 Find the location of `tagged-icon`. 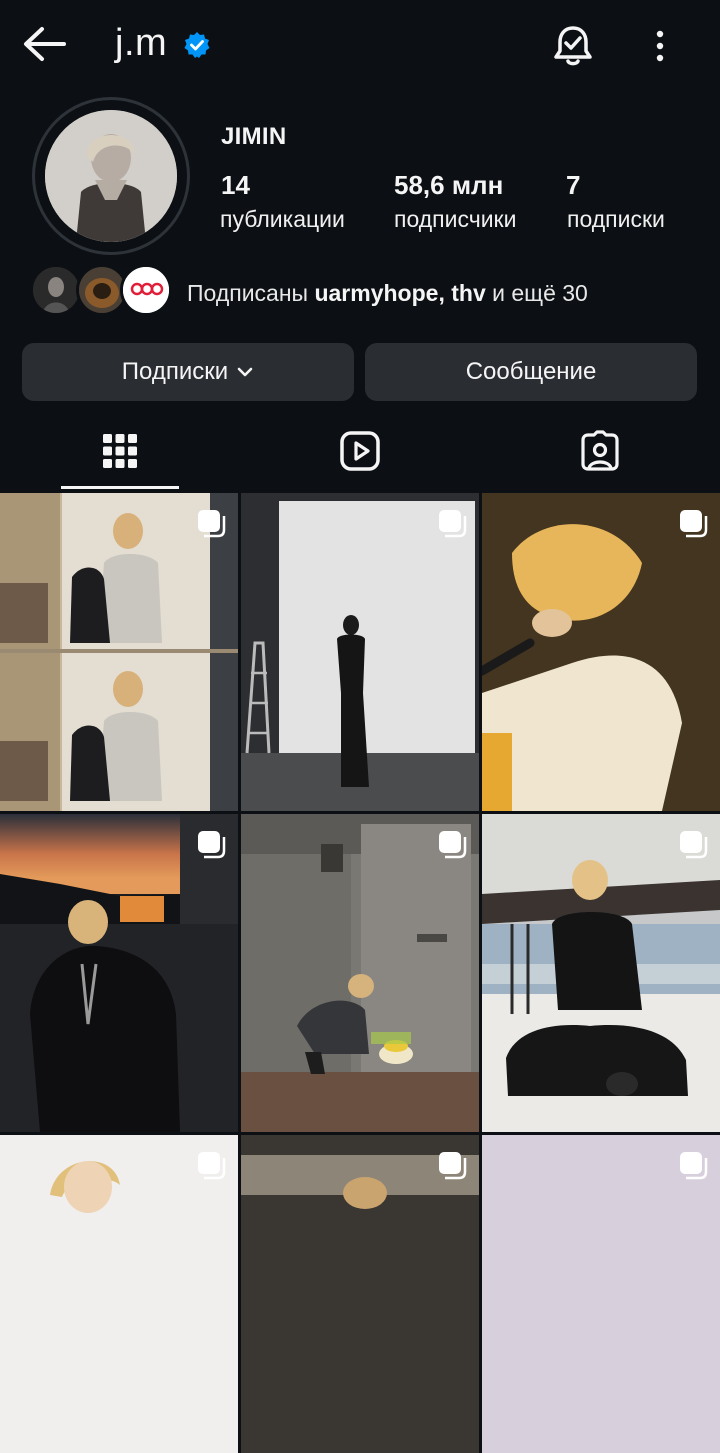

tagged-icon is located at coordinates (600, 453).